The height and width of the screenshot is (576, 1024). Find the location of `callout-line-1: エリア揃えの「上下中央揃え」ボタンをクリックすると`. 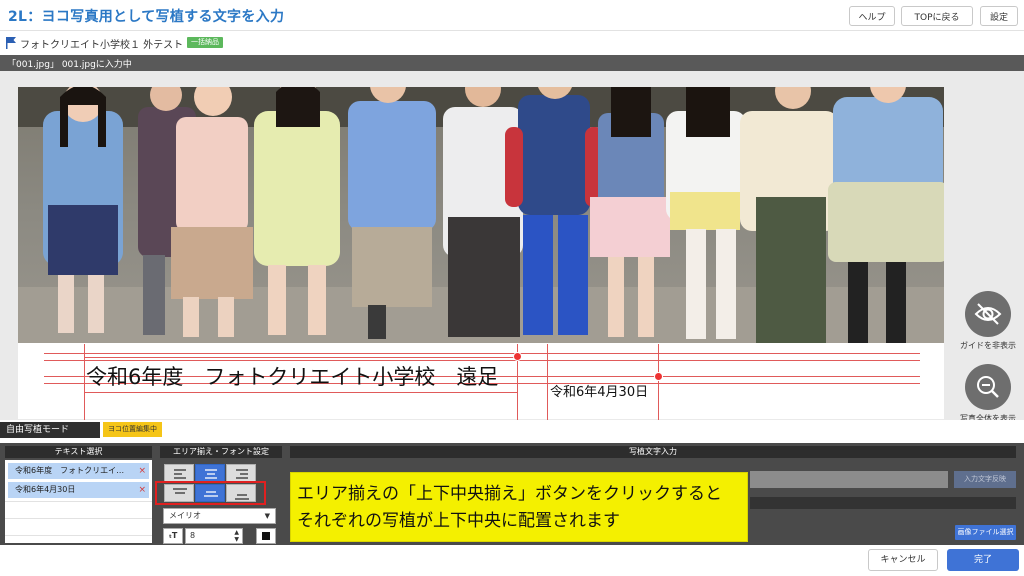

callout-line-1: エリア揃えの「上下中央揃え」ボタンをクリックすると is located at coordinates (509, 494).